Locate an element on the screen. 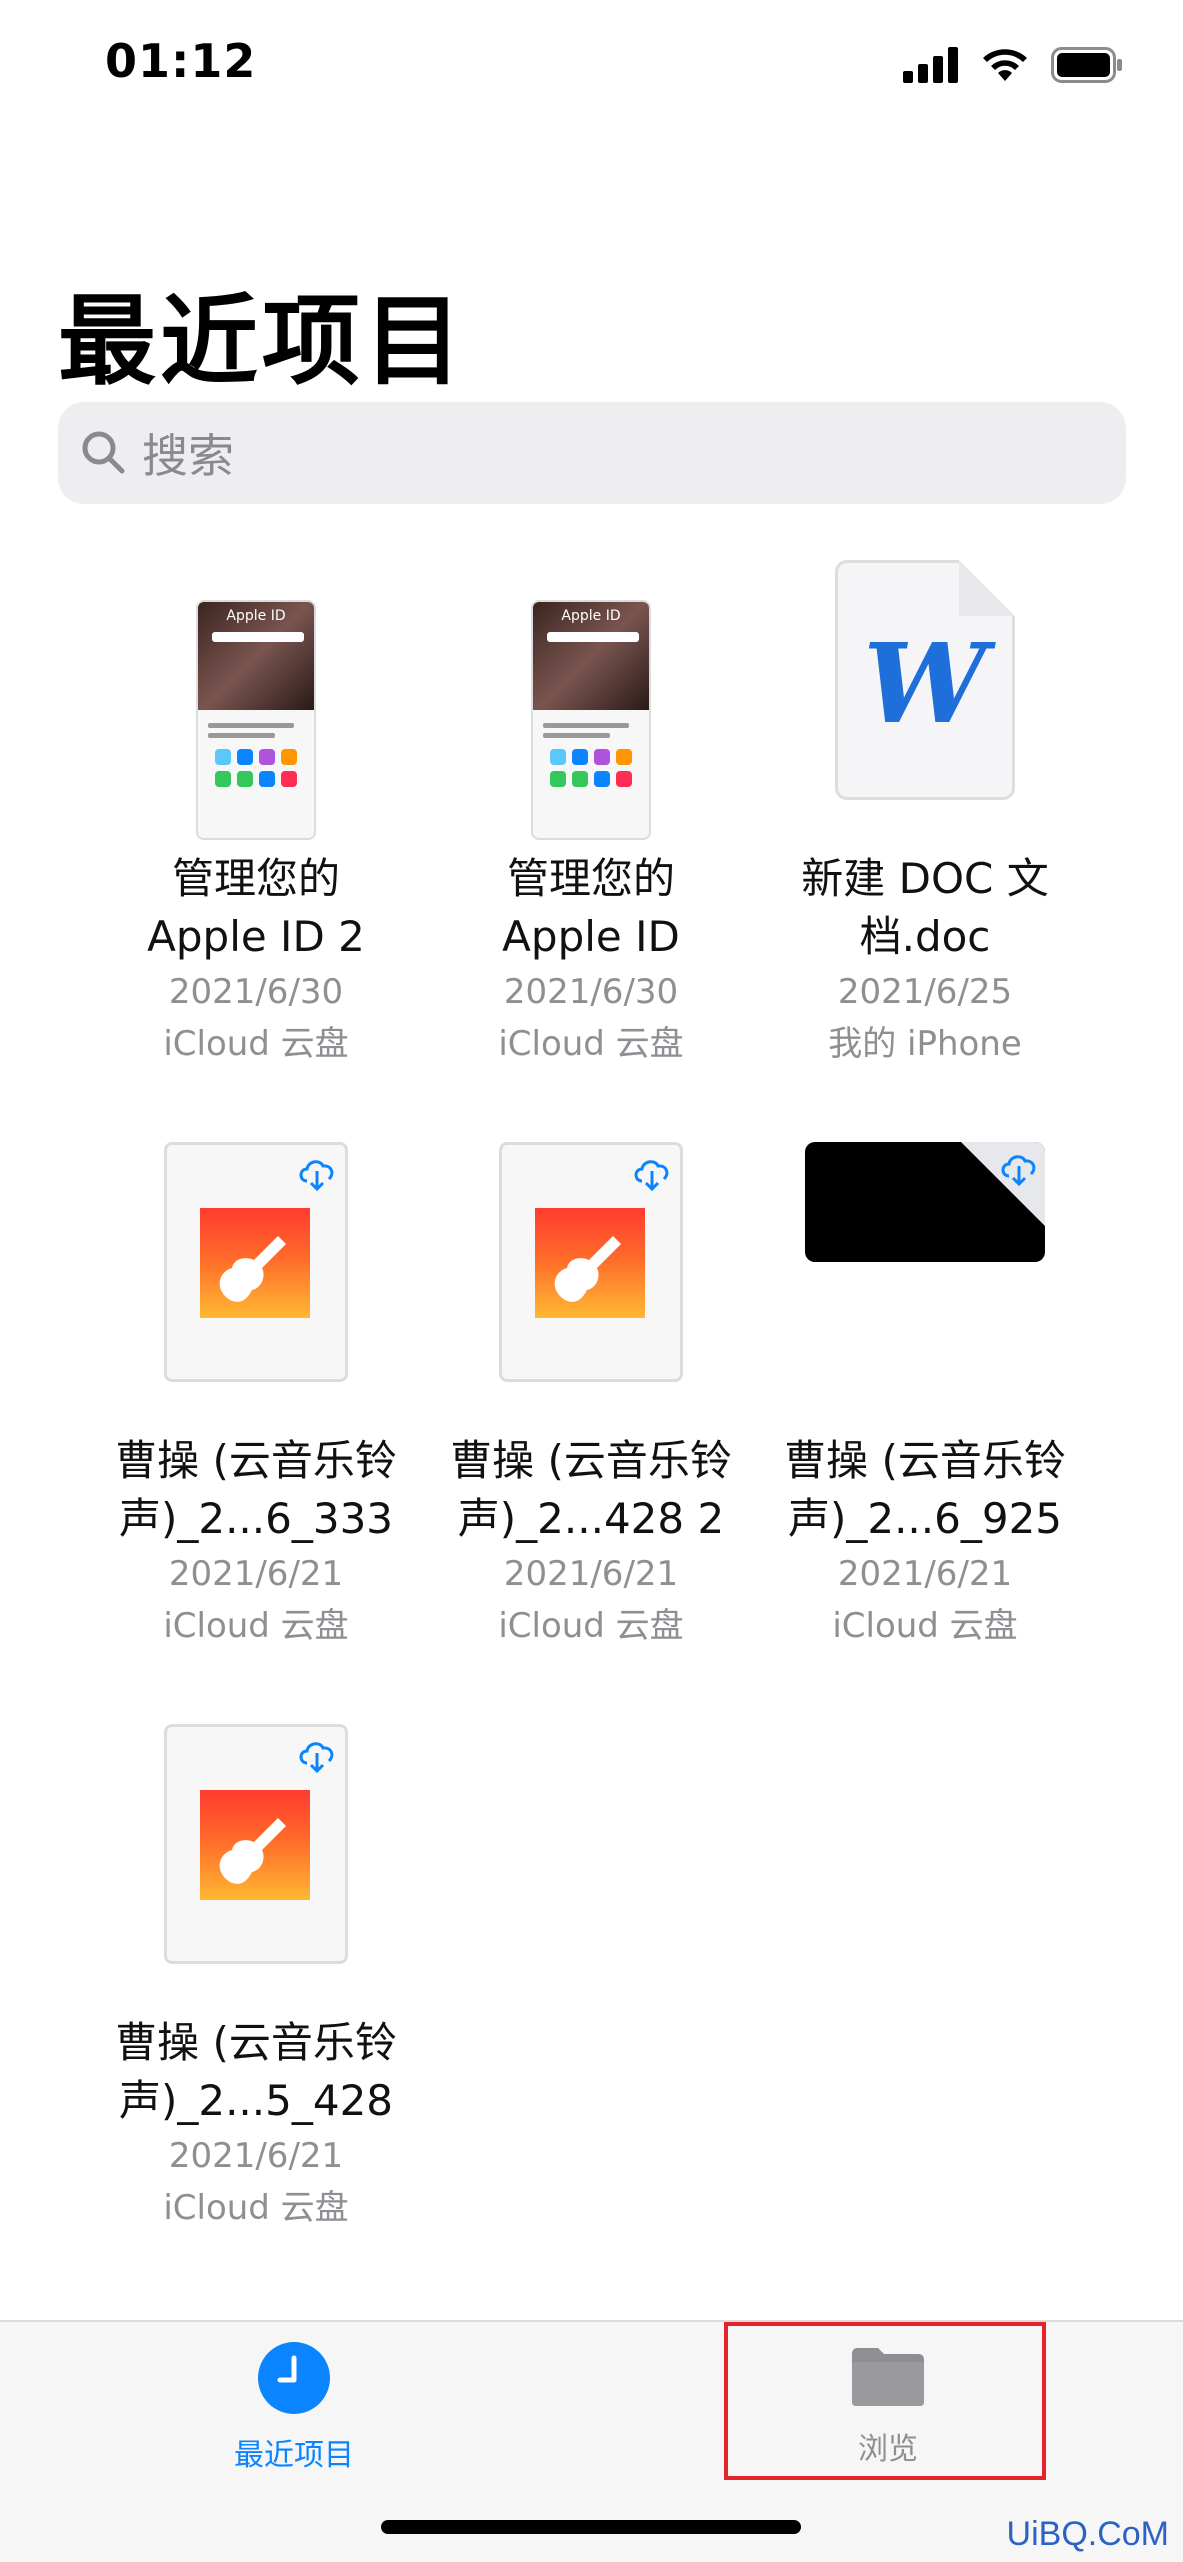 Image resolution: width=1183 pixels, height=2562 pixels. status-time: 01:12 is located at coordinates (181, 61).